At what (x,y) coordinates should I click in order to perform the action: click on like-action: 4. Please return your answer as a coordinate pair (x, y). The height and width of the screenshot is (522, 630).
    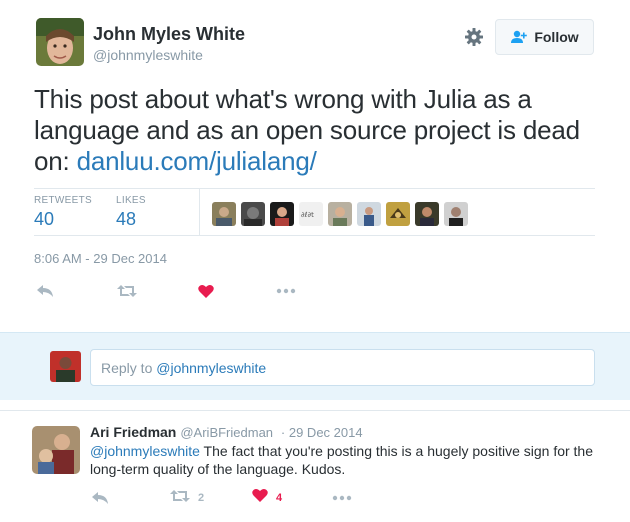
    Looking at the image, I should click on (277, 498).